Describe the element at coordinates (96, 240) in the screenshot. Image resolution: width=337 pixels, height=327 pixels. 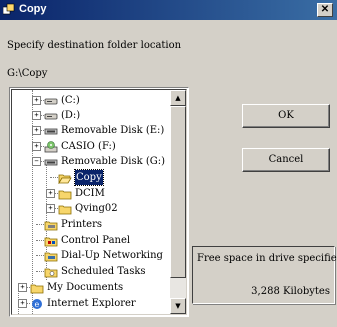
I see `tree-item-label: Control Panel` at that location.